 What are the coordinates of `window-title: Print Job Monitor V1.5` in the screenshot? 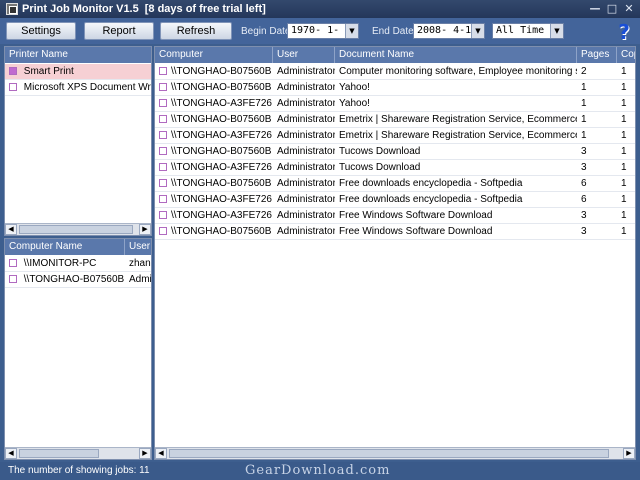 It's located at (80, 9).